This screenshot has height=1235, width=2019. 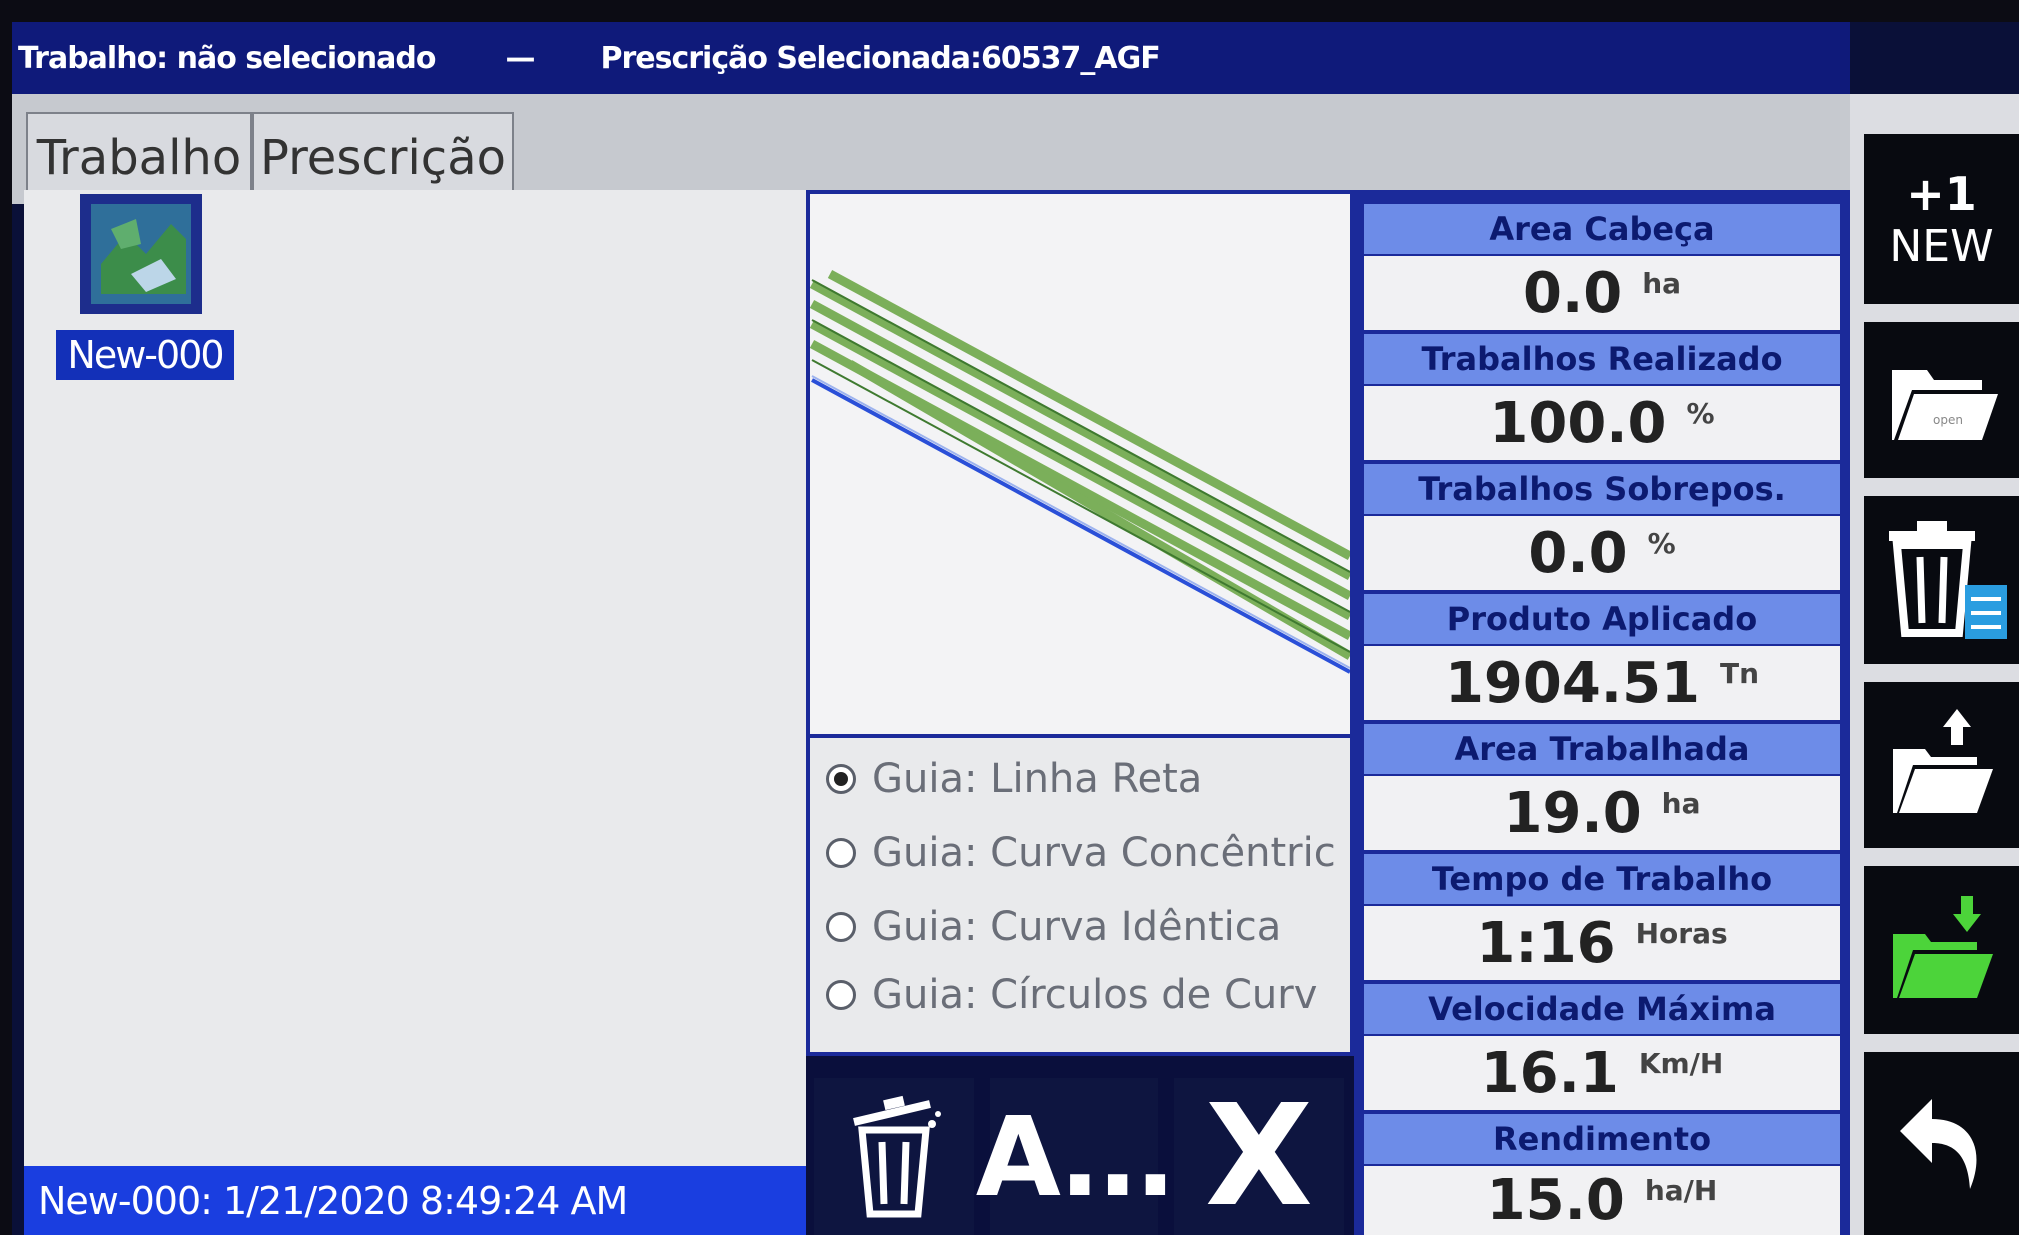 I want to click on guidance-option-circles: Guia: Círculos de Curv, so click(x=1071, y=995).